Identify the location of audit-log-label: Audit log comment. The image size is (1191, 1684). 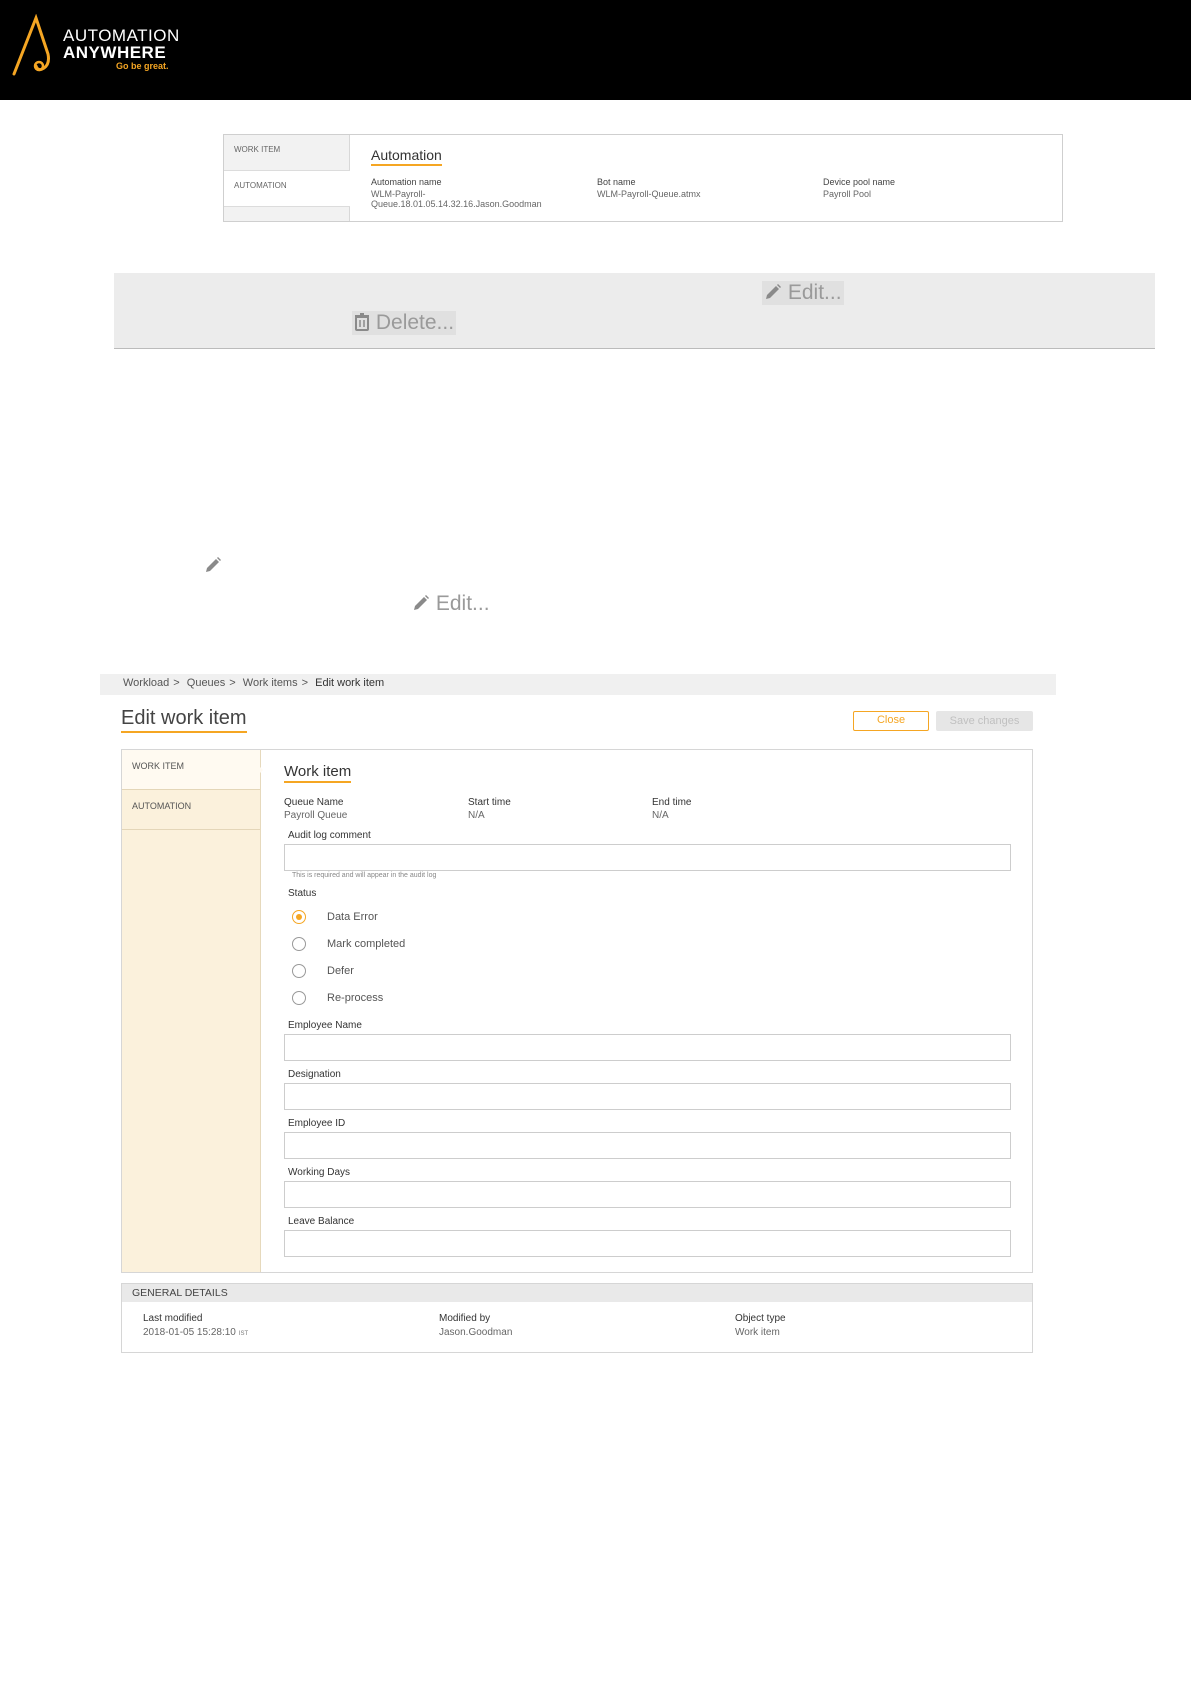
(329, 835).